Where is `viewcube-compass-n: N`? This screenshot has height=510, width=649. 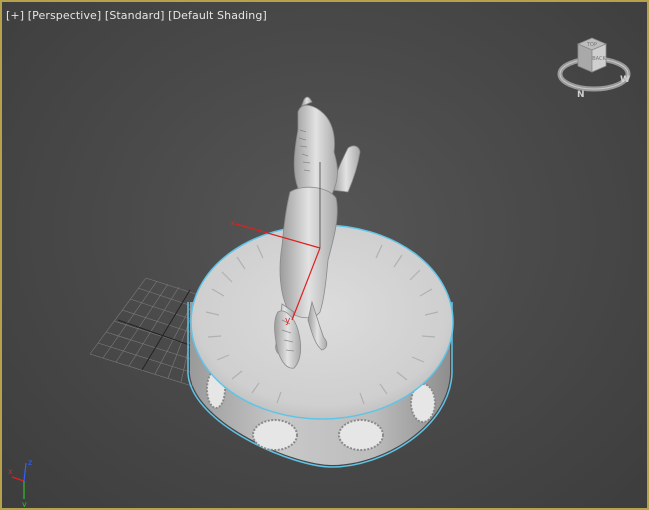
viewcube-compass-n: N is located at coordinates (581, 95).